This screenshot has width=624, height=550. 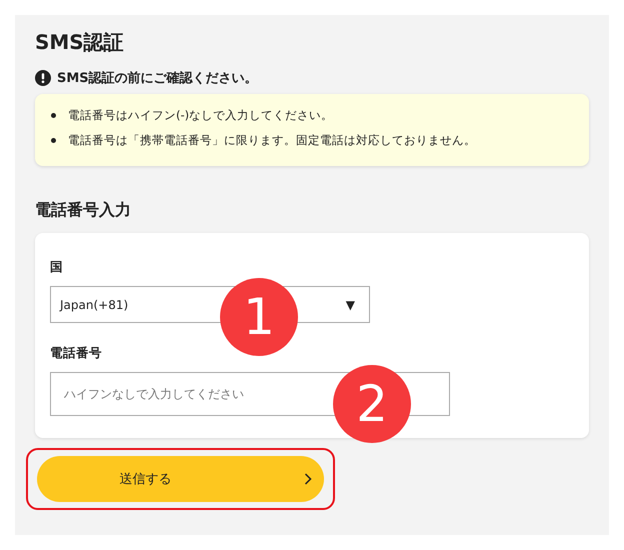 What do you see at coordinates (43, 78) in the screenshot?
I see `exclamation-icon` at bounding box center [43, 78].